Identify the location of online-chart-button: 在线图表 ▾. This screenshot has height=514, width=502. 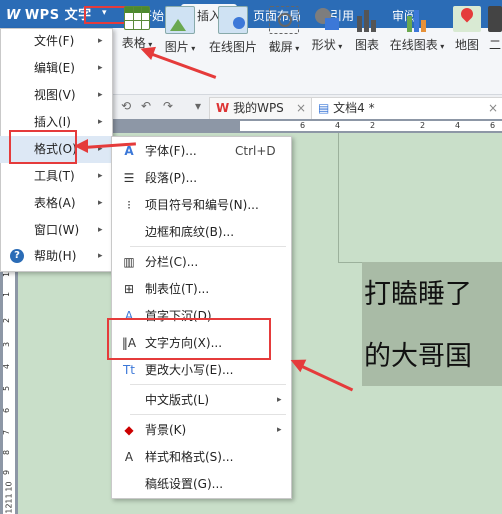
(417, 29).